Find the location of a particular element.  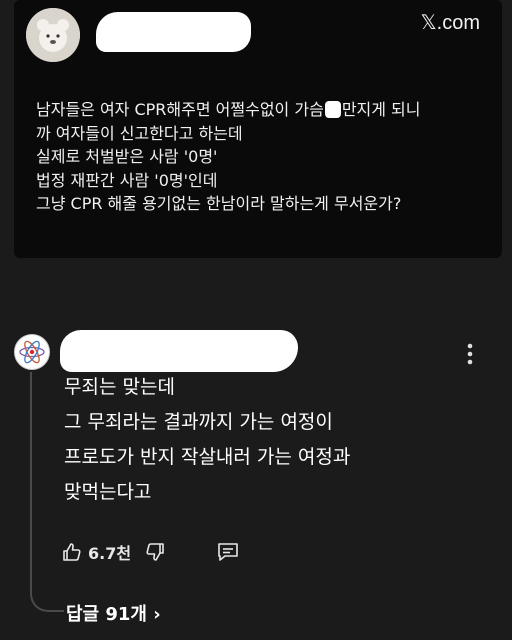

post-line: 그냥 CPR 해줄 용기없는 한남이라 말하는게 무서운가? is located at coordinates (219, 203).